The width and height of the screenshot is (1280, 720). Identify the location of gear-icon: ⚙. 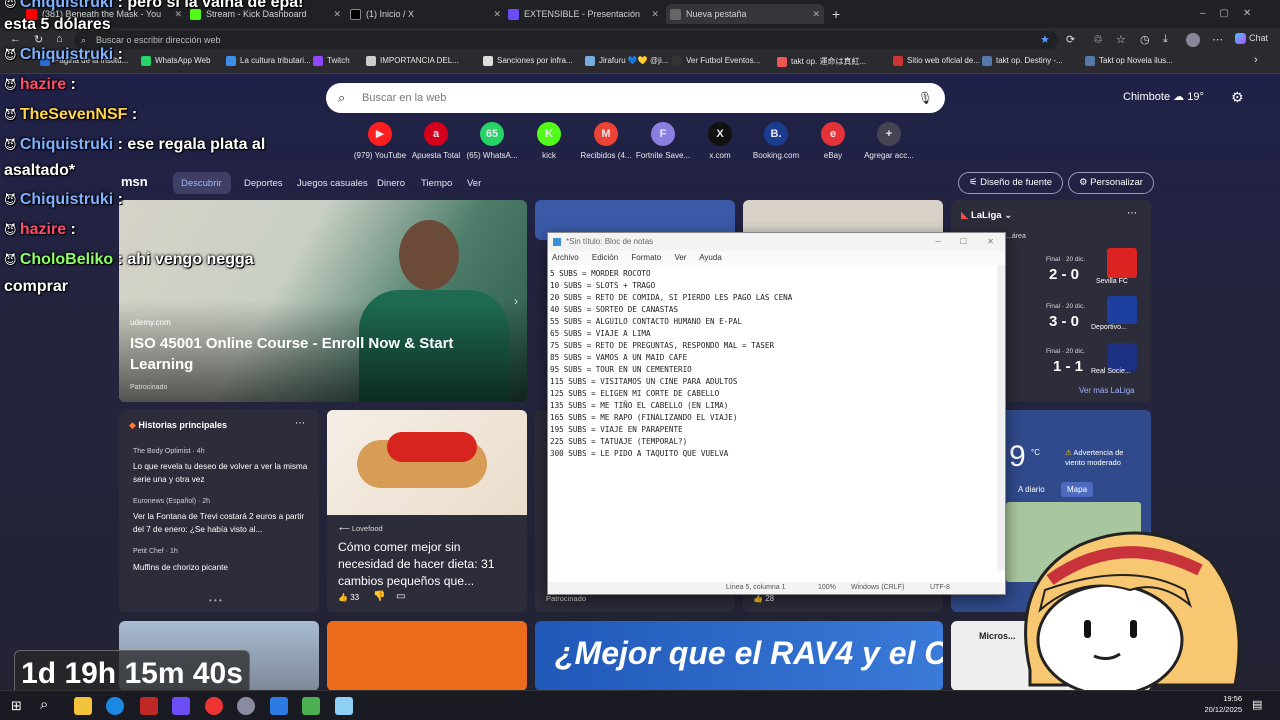
(1237, 97).